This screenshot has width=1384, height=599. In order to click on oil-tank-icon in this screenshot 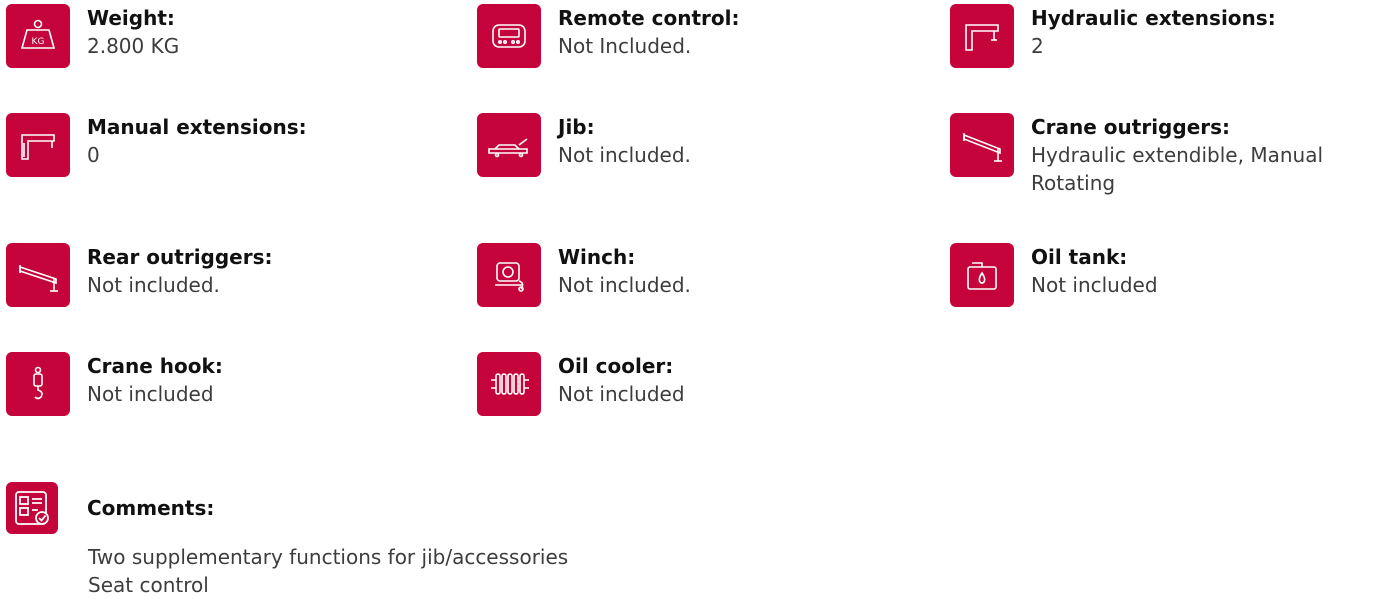, I will do `click(982, 275)`.